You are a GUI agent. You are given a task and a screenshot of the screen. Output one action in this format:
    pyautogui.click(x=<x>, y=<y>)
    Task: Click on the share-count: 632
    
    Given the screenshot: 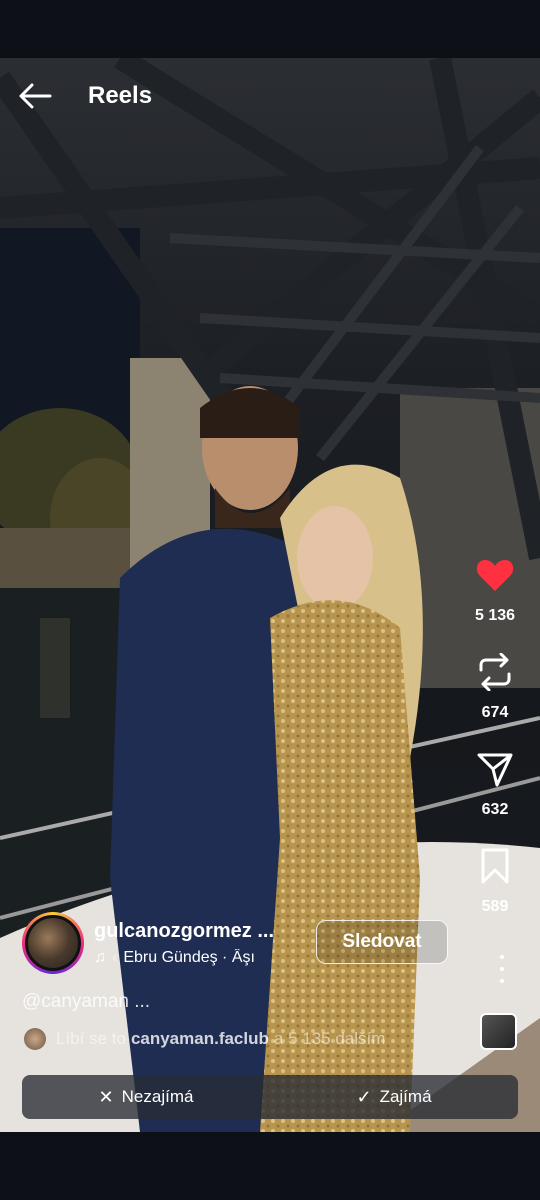 What is the action you would take?
    pyautogui.click(x=495, y=809)
    